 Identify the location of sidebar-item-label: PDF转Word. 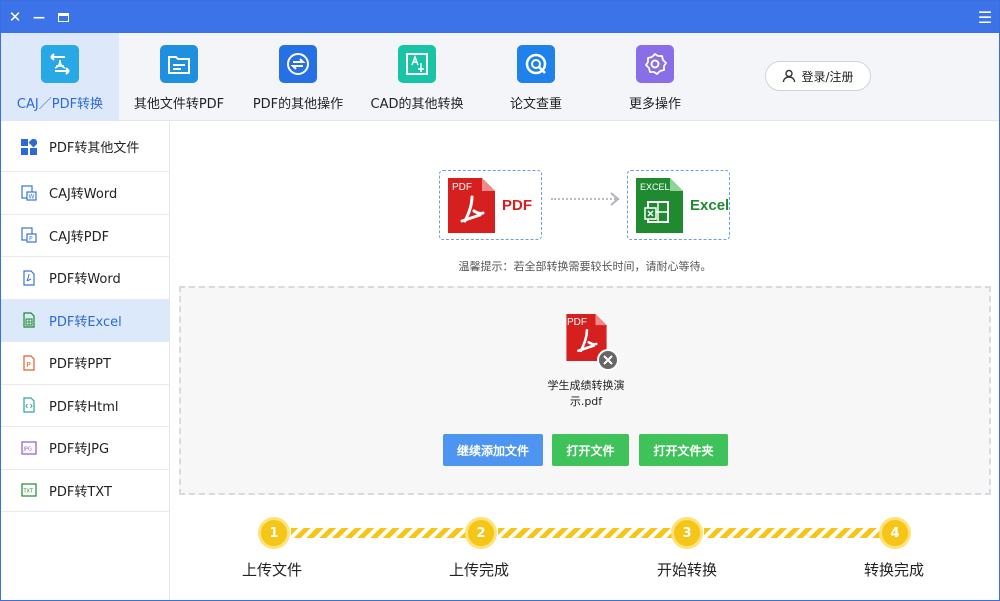
(85, 280).